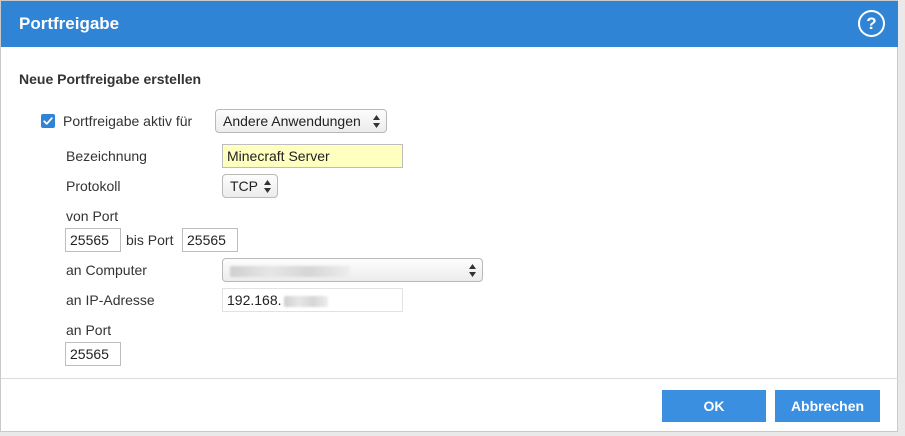 The image size is (905, 436). Describe the element at coordinates (69, 23) in the screenshot. I see `dialog-title: Portfreigabe` at that location.